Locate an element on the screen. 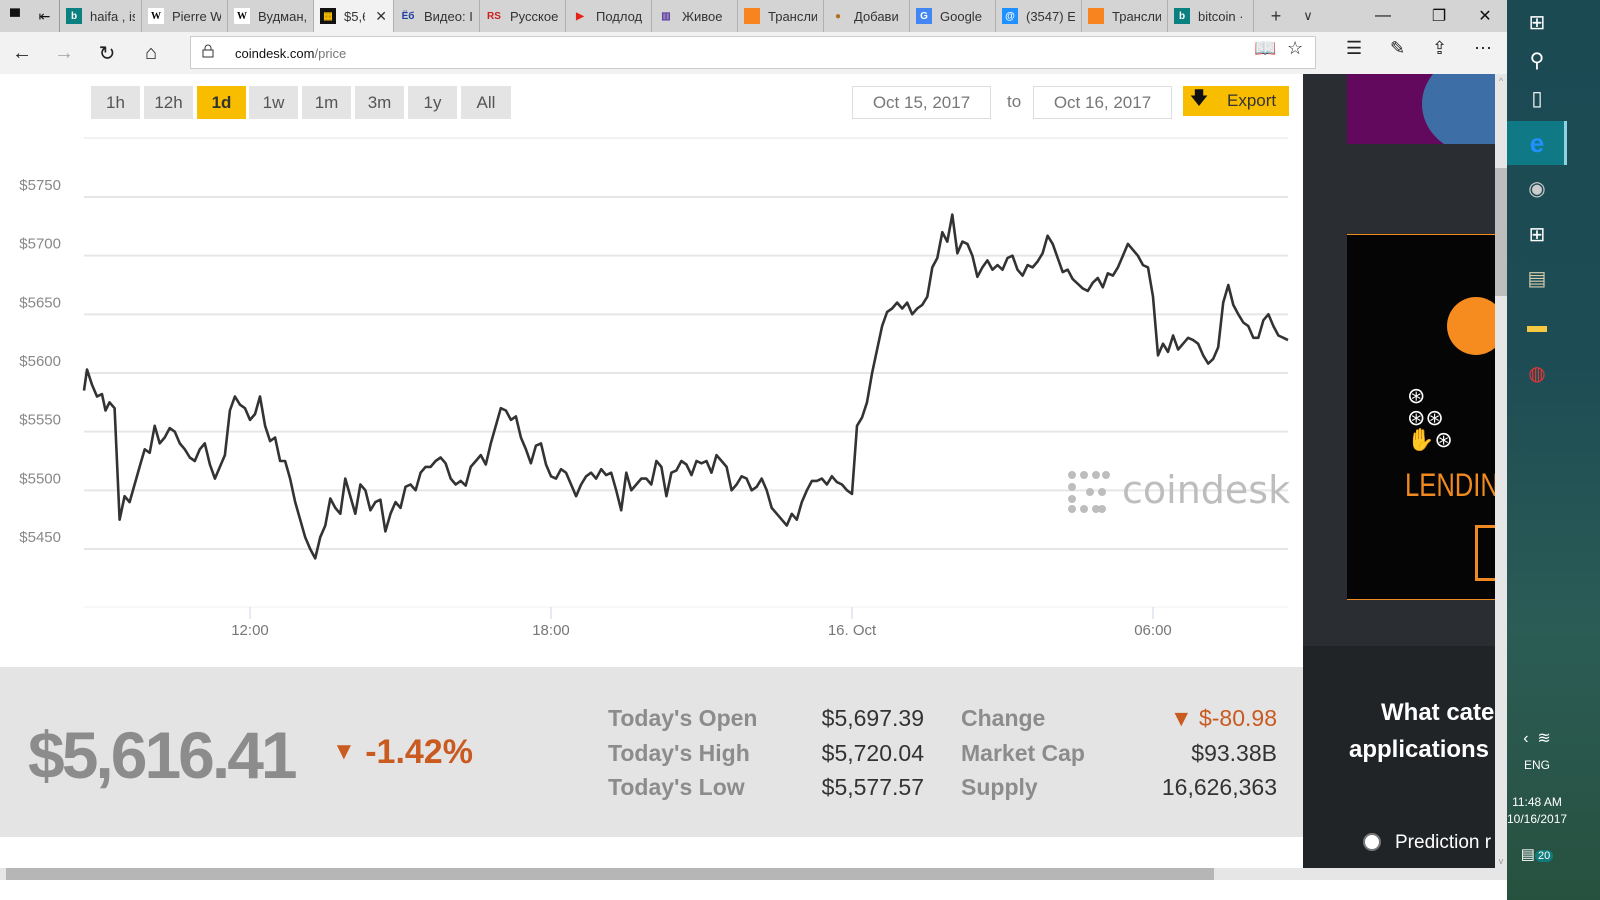 Image resolution: width=1600 pixels, height=900 pixels. ad-orange-circle is located at coordinates (1471, 326).